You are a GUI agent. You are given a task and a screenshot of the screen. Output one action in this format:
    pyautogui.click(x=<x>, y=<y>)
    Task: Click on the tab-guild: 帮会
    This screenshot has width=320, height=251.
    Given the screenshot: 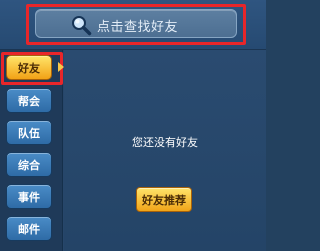 What is the action you would take?
    pyautogui.click(x=29, y=100)
    